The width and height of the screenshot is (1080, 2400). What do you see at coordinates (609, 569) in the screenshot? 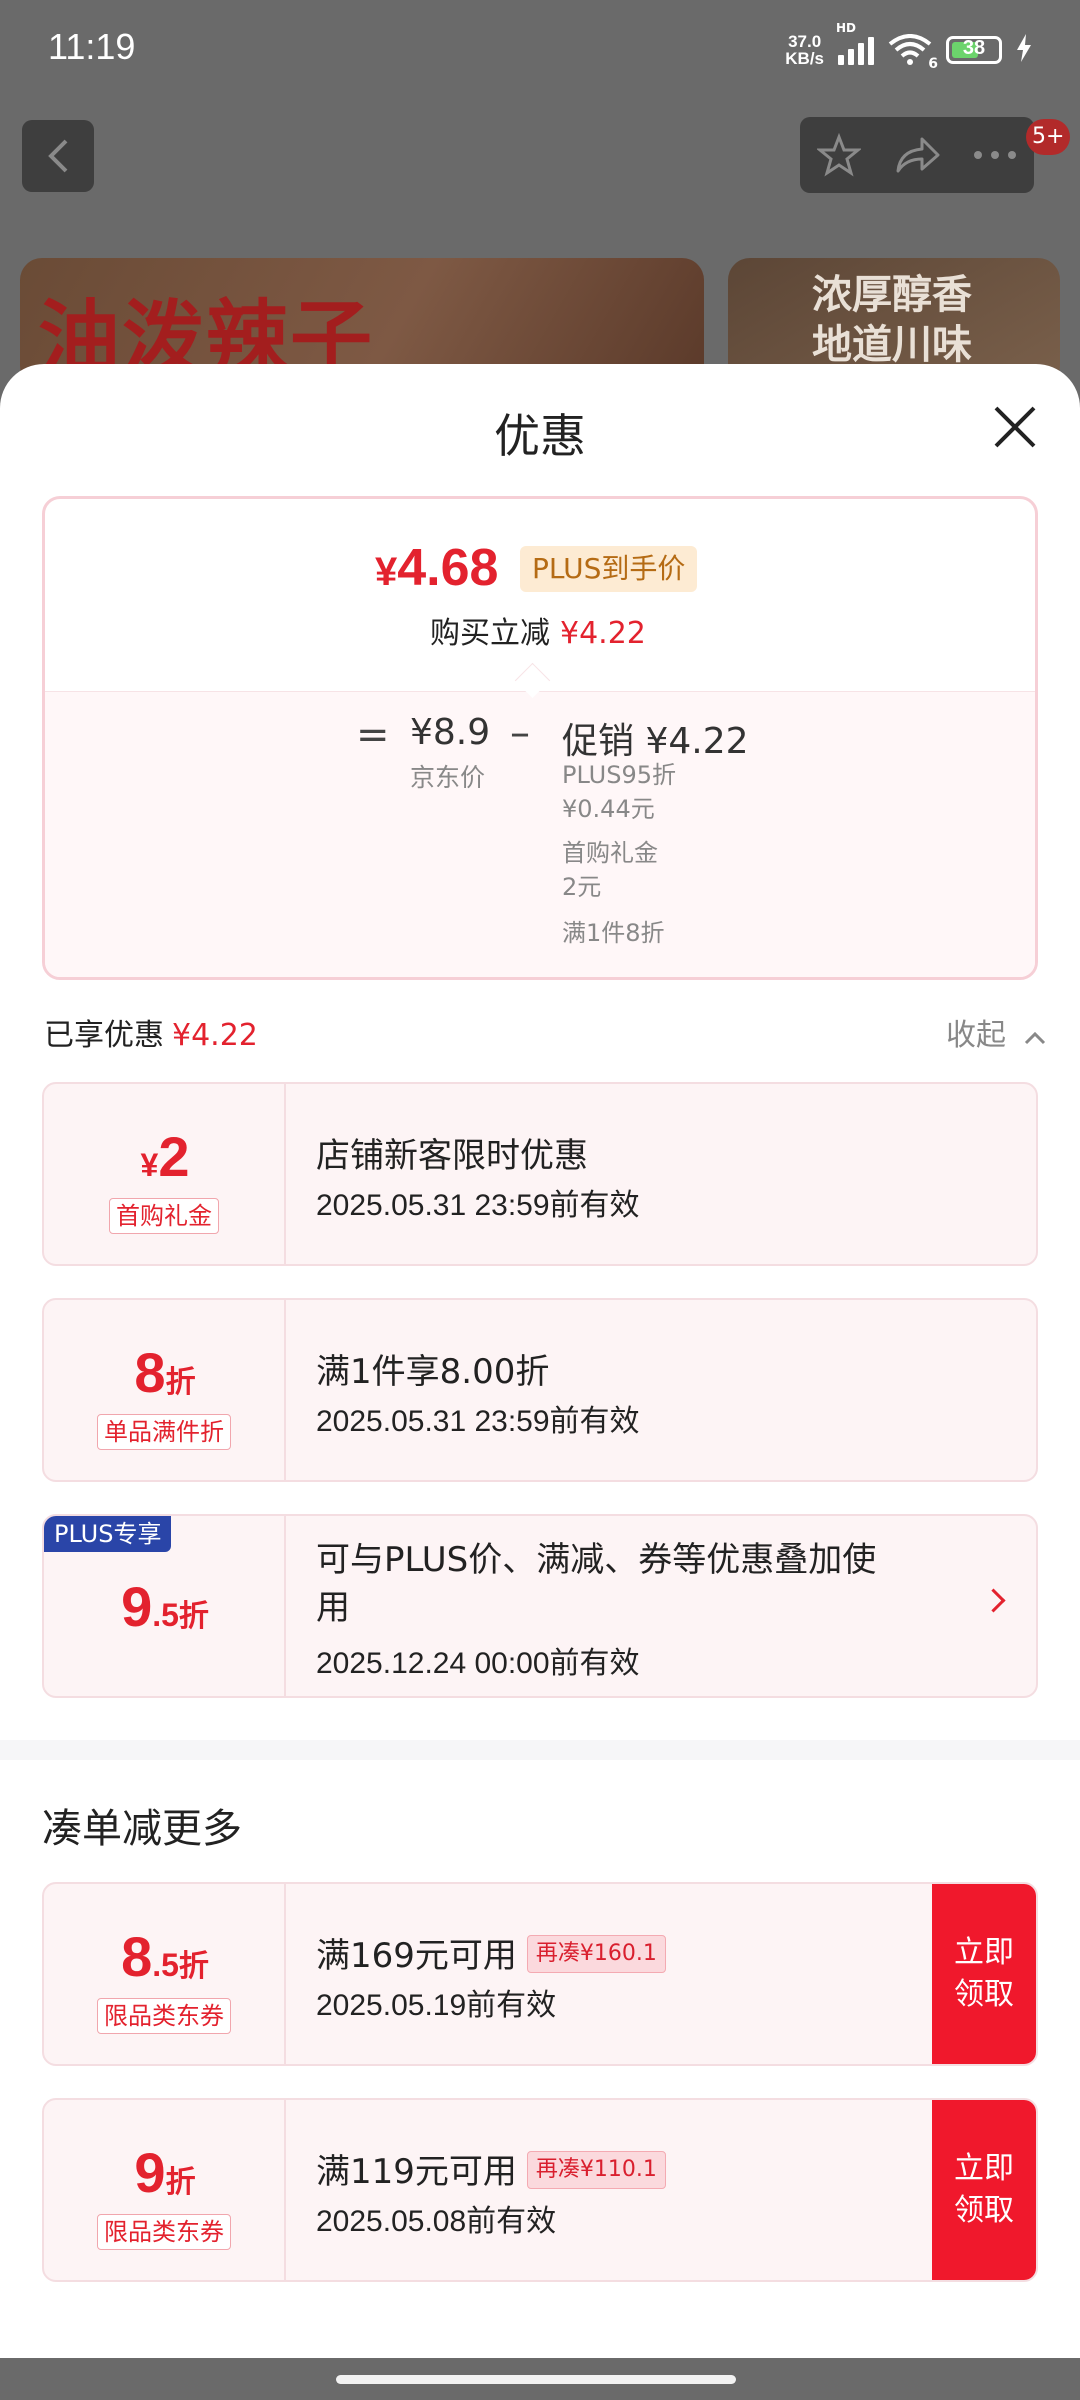
I see `plus-price-tag: PLUS到手价` at bounding box center [609, 569].